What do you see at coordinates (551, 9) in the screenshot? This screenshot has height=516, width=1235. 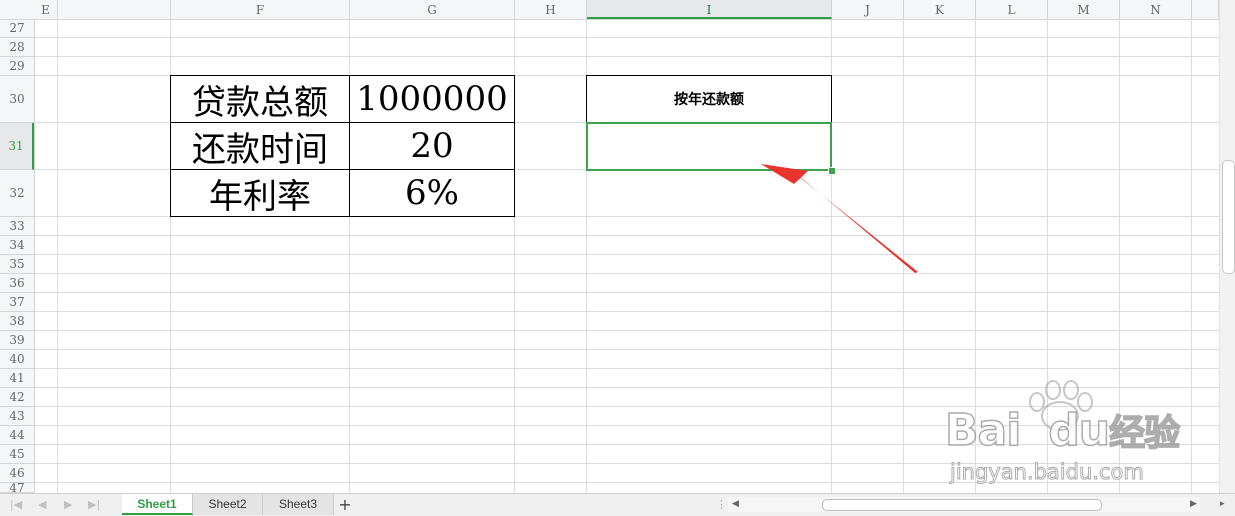 I see `column-header-h: H` at bounding box center [551, 9].